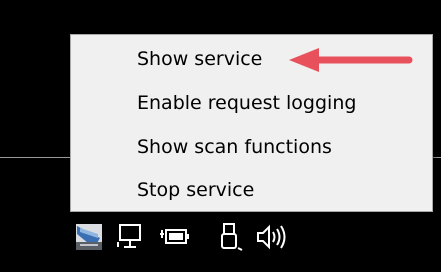 Image resolution: width=441 pixels, height=272 pixels. Describe the element at coordinates (130, 237) in the screenshot. I see `network-icon` at that location.